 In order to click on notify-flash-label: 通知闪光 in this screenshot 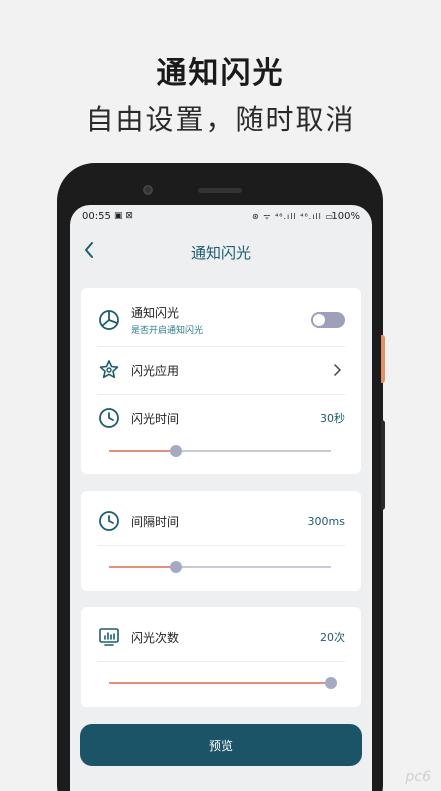, I will do `click(155, 313)`.